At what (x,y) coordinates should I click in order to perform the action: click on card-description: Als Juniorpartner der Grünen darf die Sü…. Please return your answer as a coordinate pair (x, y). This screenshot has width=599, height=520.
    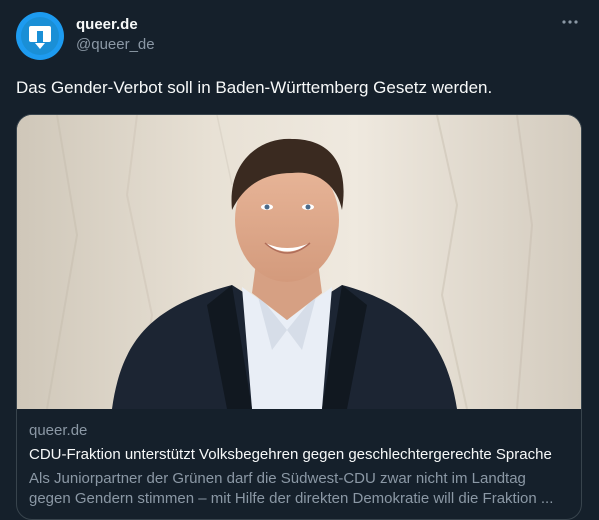
    Looking at the image, I should click on (299, 489).